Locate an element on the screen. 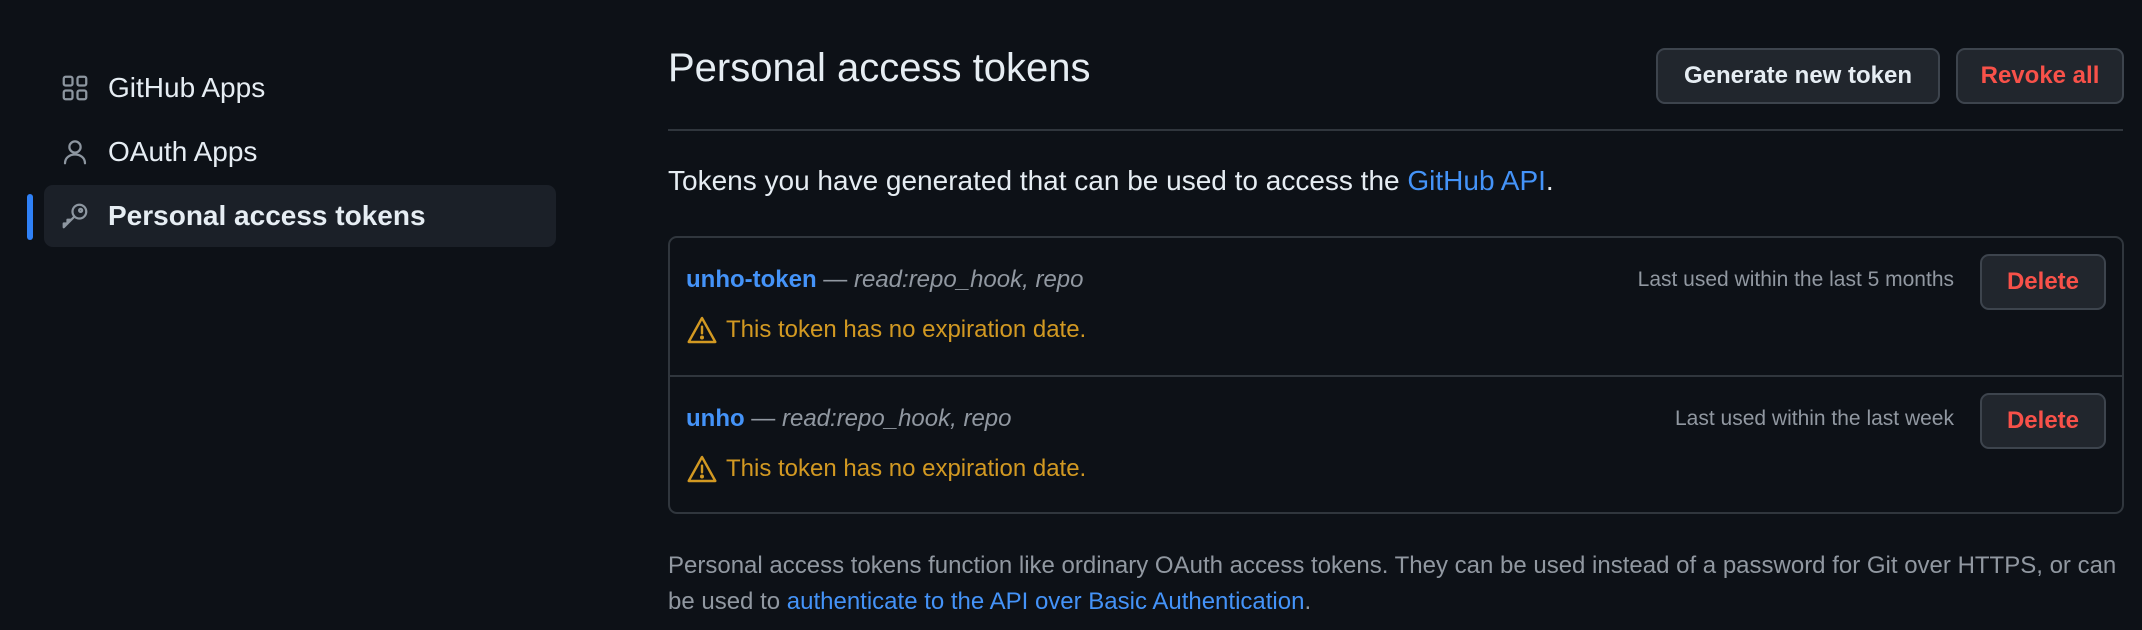  apps-grid-icon is located at coordinates (75, 88).